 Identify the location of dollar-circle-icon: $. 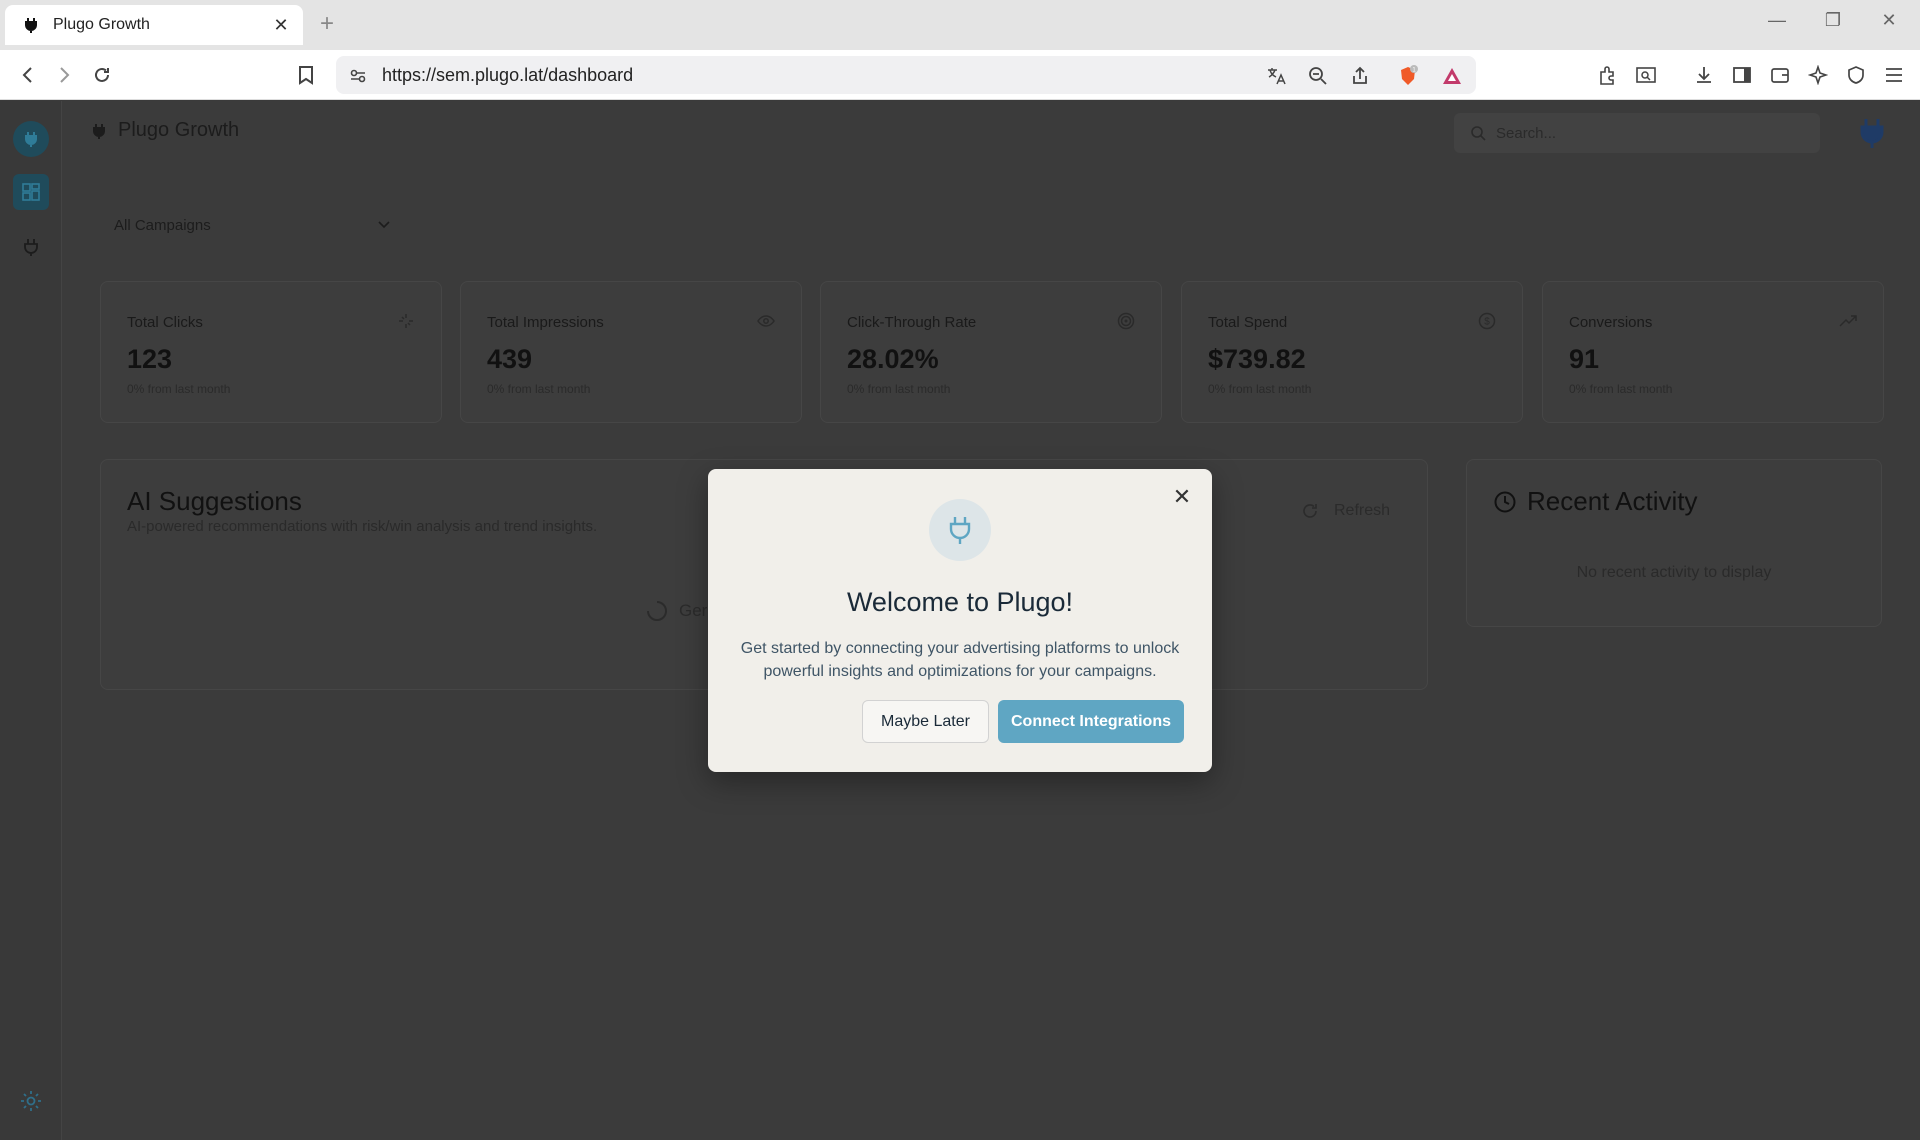
(1487, 321).